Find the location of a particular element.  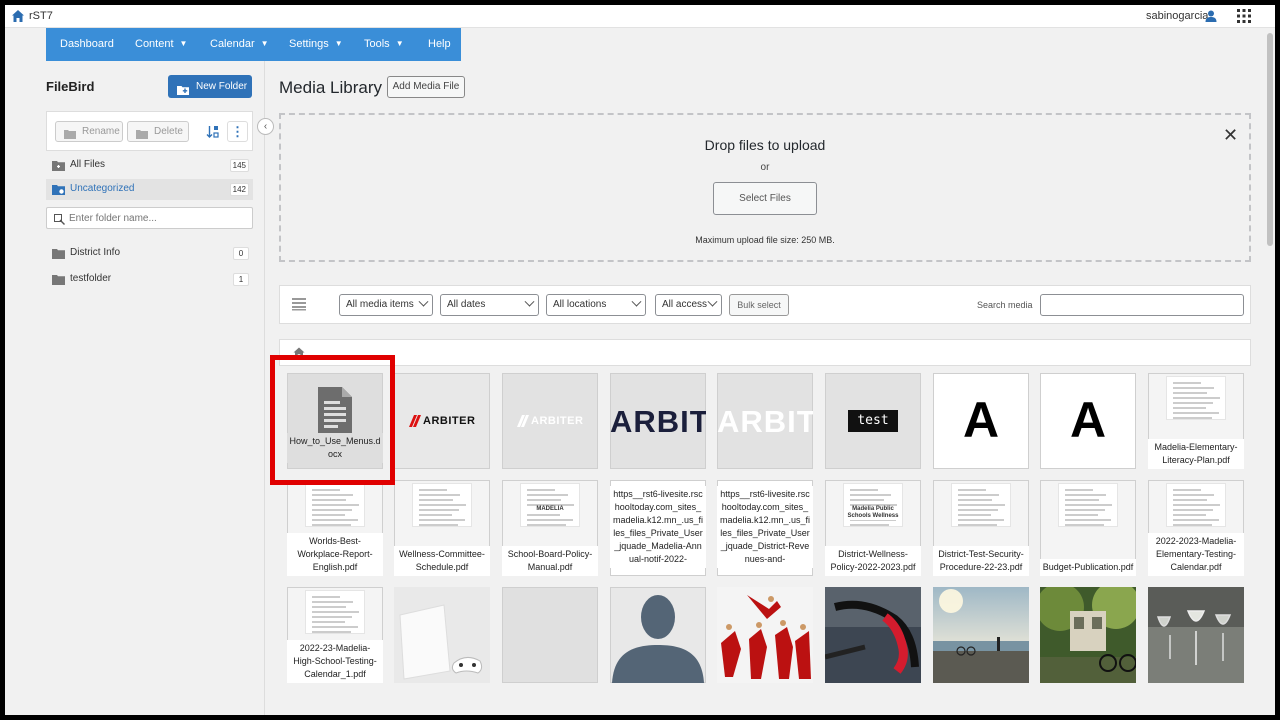

folder-toolbar: Rename Delete ⋮ is located at coordinates (149, 131).